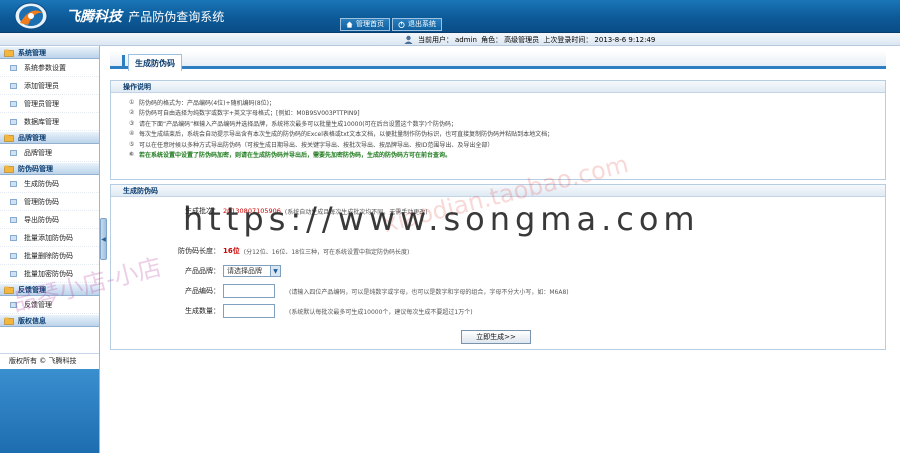 This screenshot has height=453, width=900. What do you see at coordinates (207, 103) in the screenshot?
I see `instruction-text: 防伪码的格式为：产品编码(4位)+随机编码(8位)；` at bounding box center [207, 103].